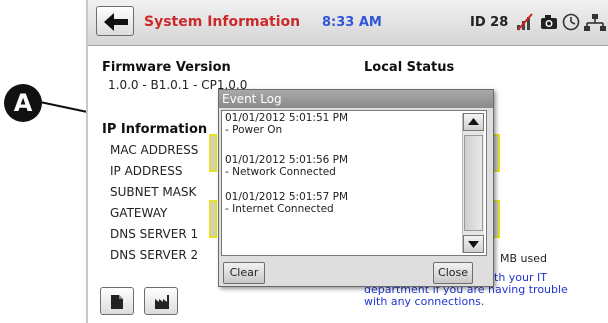  What do you see at coordinates (489, 22) in the screenshot?
I see `device-id: ID 28` at bounding box center [489, 22].